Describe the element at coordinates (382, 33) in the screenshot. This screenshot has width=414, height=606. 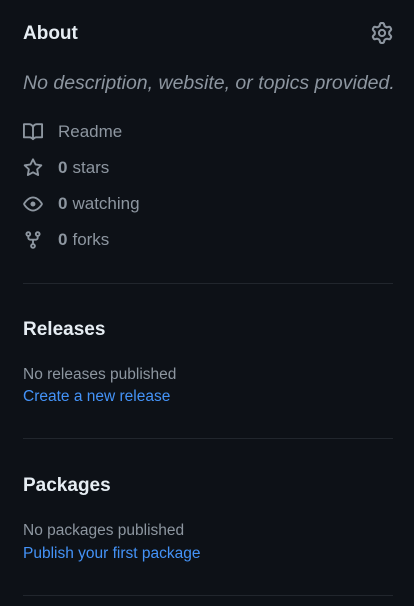
I see `gear-icon` at that location.